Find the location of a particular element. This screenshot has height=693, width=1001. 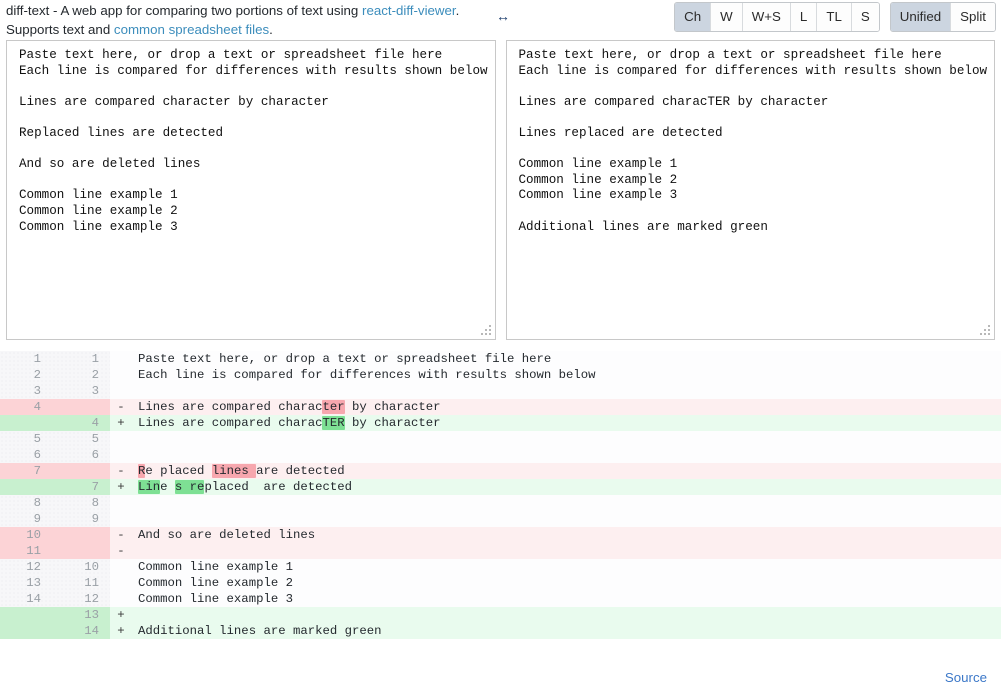

diff-row: 11 - is located at coordinates (500, 551).